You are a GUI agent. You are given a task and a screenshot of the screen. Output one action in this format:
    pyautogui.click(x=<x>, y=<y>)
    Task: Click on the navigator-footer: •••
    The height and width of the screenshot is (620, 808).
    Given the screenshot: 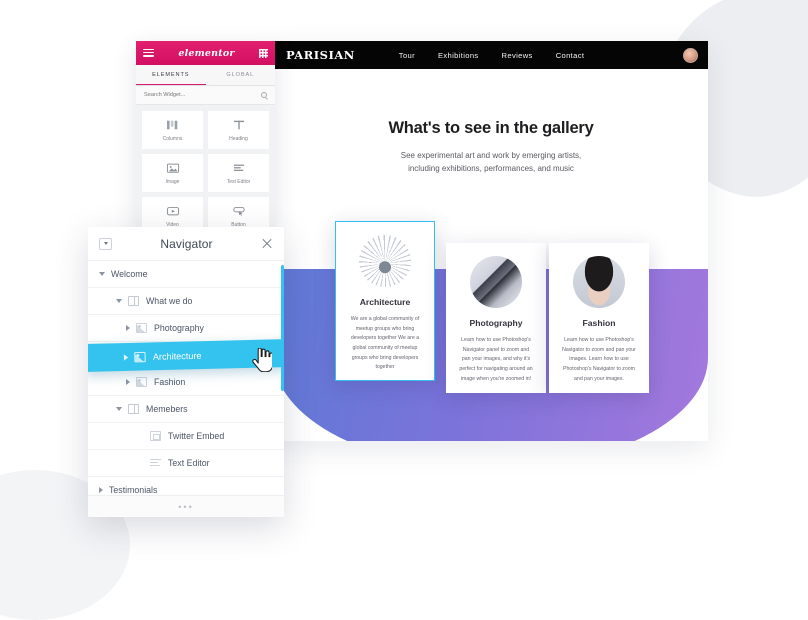 What is the action you would take?
    pyautogui.click(x=186, y=506)
    